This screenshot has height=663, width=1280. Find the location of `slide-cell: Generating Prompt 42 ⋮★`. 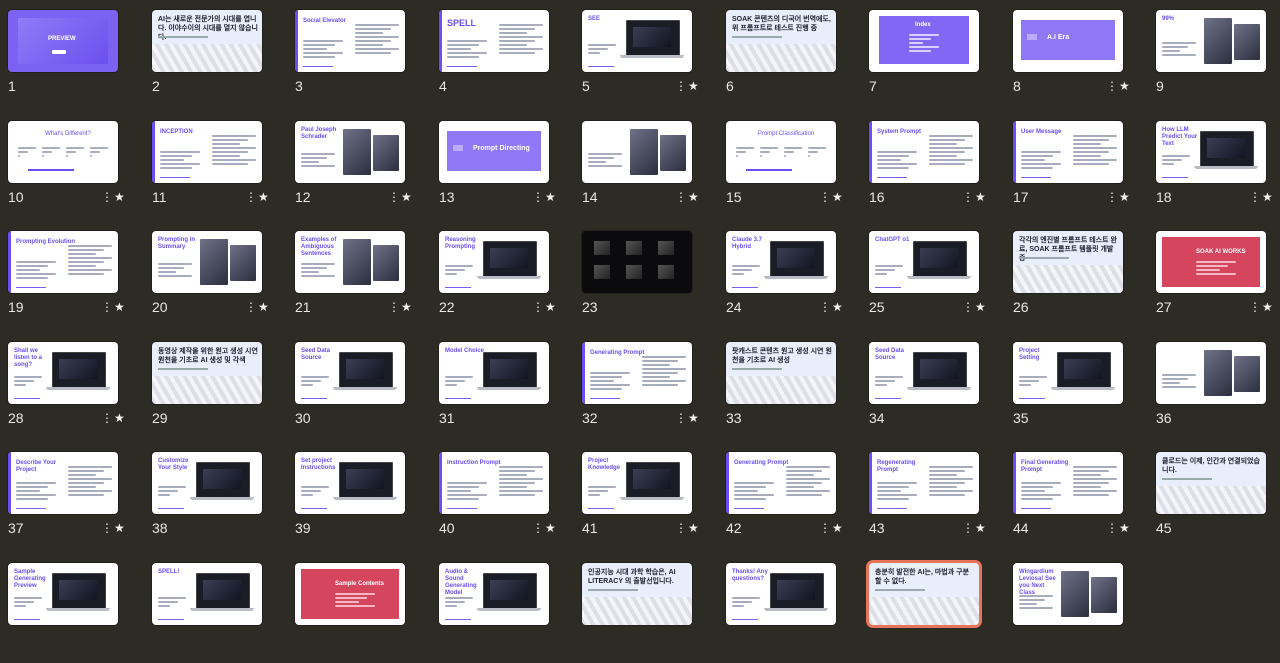

slide-cell: Generating Prompt 42 ⋮★ is located at coordinates (789, 497).